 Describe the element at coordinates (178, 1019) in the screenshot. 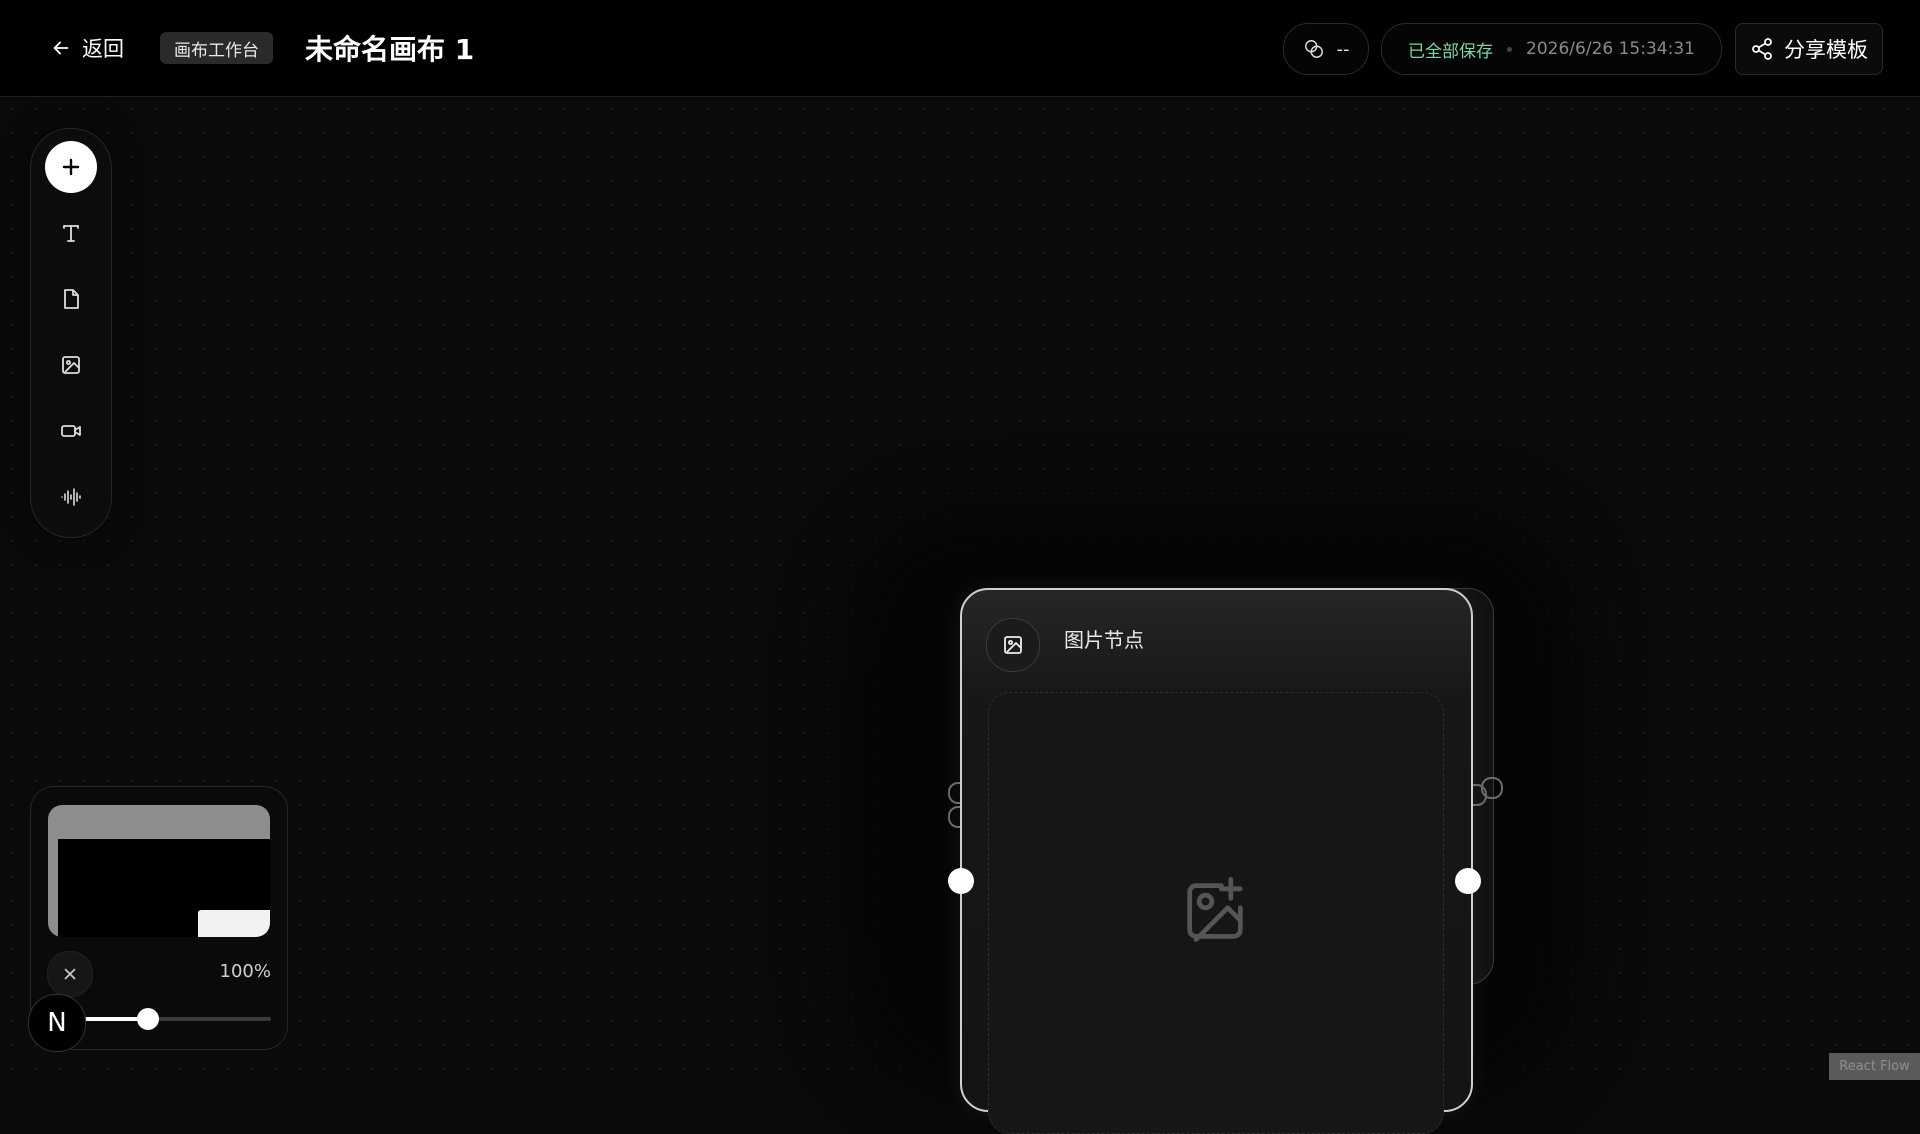

I see `zoom-slider` at that location.